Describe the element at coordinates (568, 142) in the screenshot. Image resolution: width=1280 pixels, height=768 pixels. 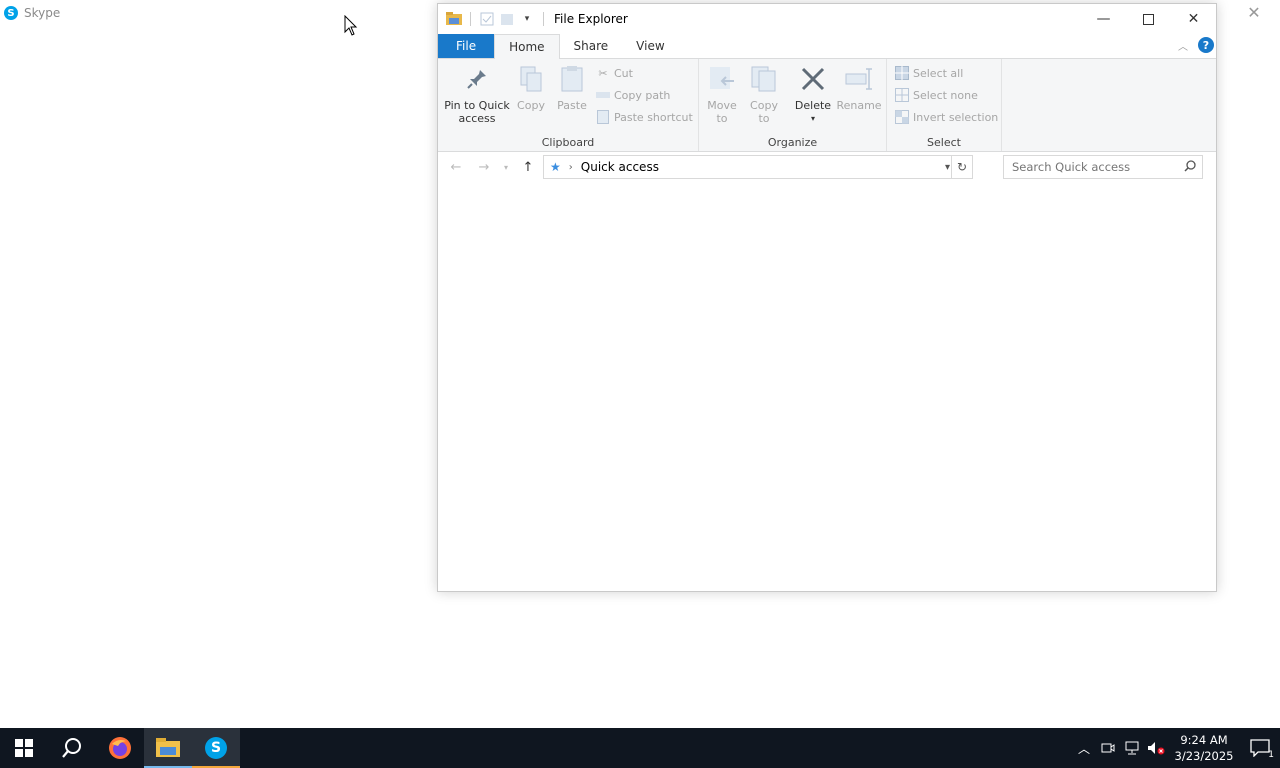
I see `clipboard-group-label: Clipboard` at that location.